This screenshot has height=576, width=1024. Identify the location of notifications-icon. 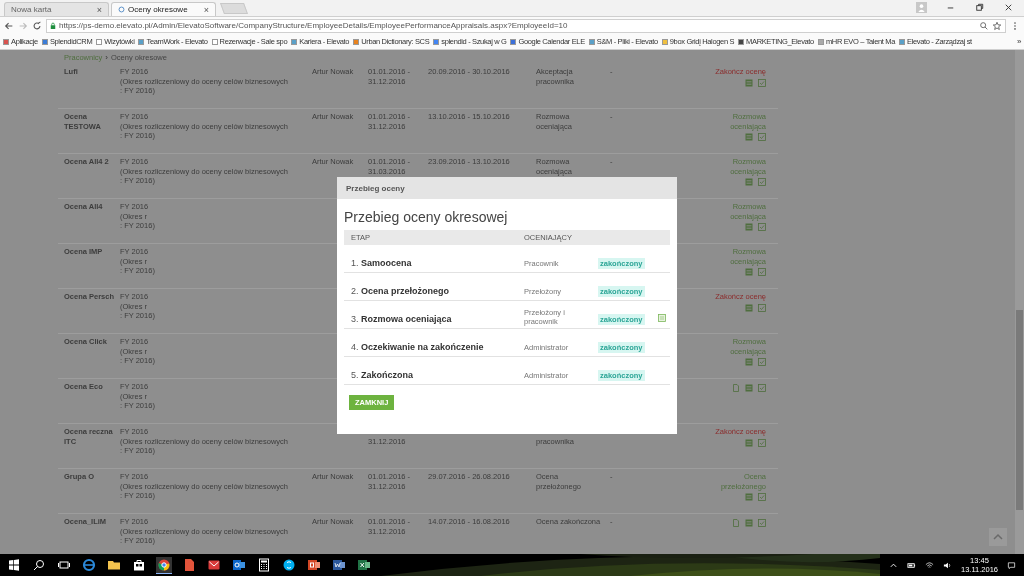
(1011, 565).